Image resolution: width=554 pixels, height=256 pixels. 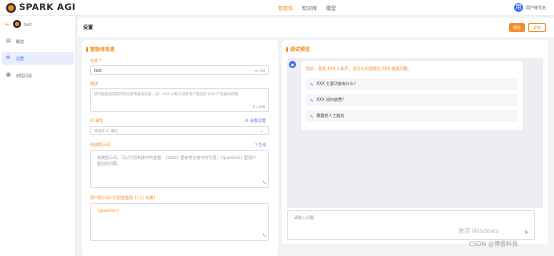 What do you see at coordinates (179, 70) in the screenshot?
I see `name-field: test 4 / 64` at bounding box center [179, 70].